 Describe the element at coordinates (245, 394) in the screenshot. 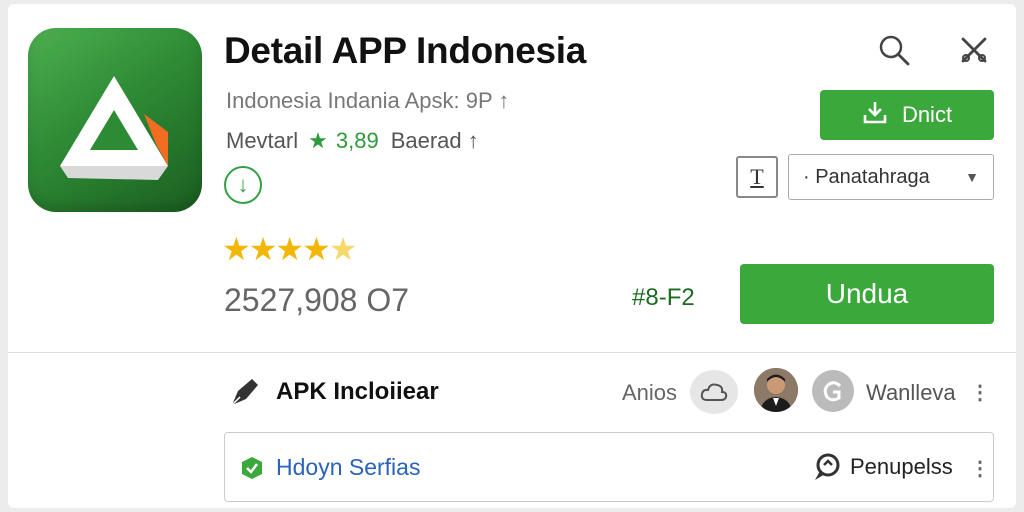

I see `pen-icon` at that location.